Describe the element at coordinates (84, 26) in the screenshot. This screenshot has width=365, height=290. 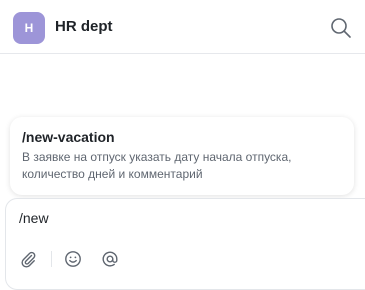
I see `chat-title: HR dept` at that location.